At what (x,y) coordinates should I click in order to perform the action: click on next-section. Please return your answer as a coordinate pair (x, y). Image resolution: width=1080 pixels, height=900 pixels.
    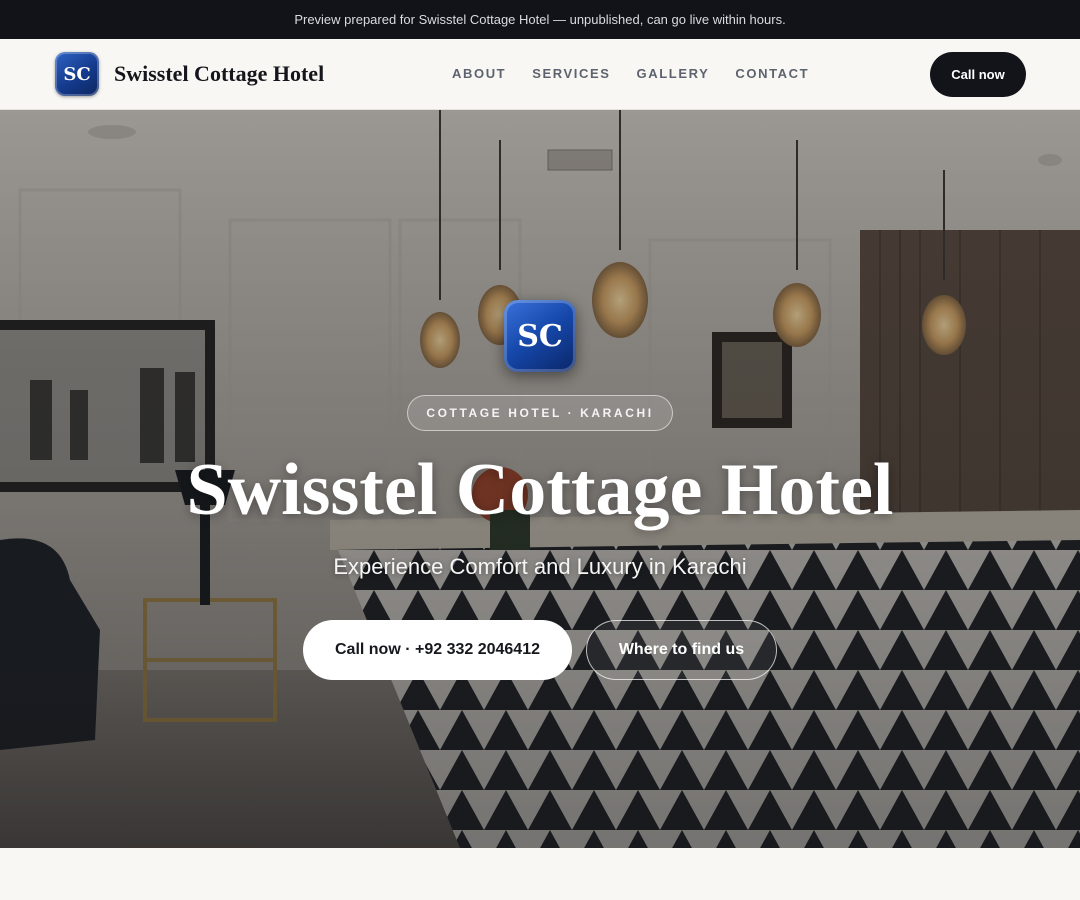
    Looking at the image, I should click on (540, 874).